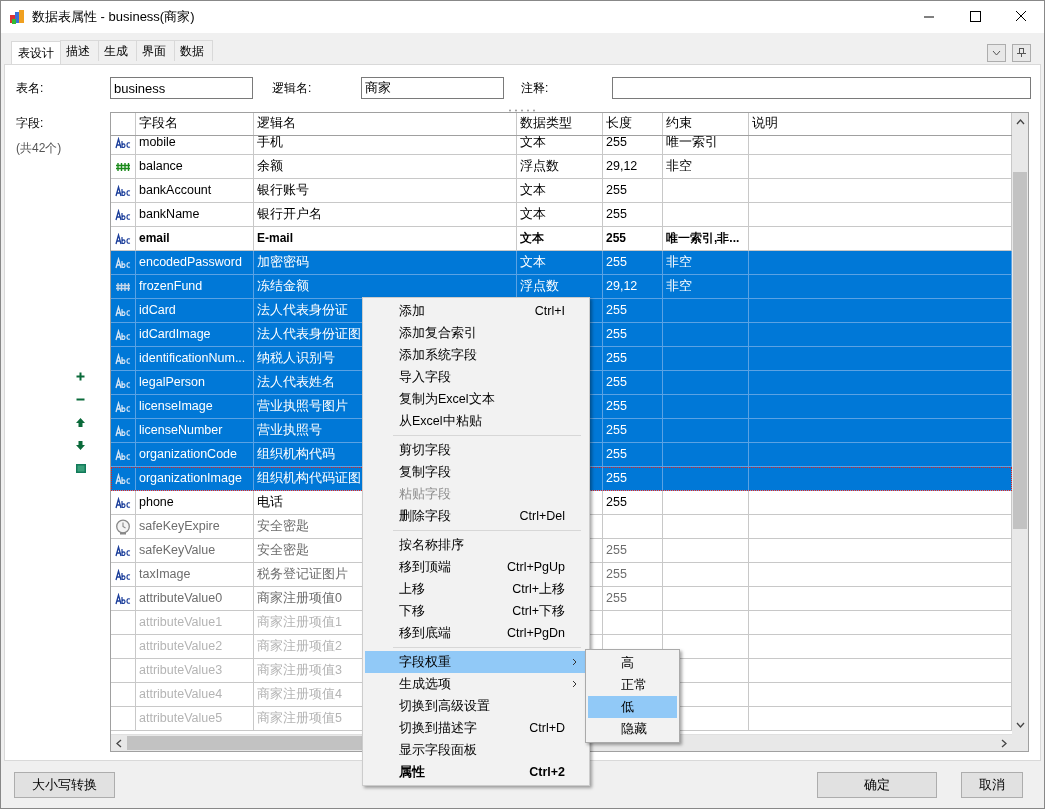 This screenshot has width=1045, height=809. Describe the element at coordinates (195, 214) in the screenshot. I see `table-cell: bankName` at that location.